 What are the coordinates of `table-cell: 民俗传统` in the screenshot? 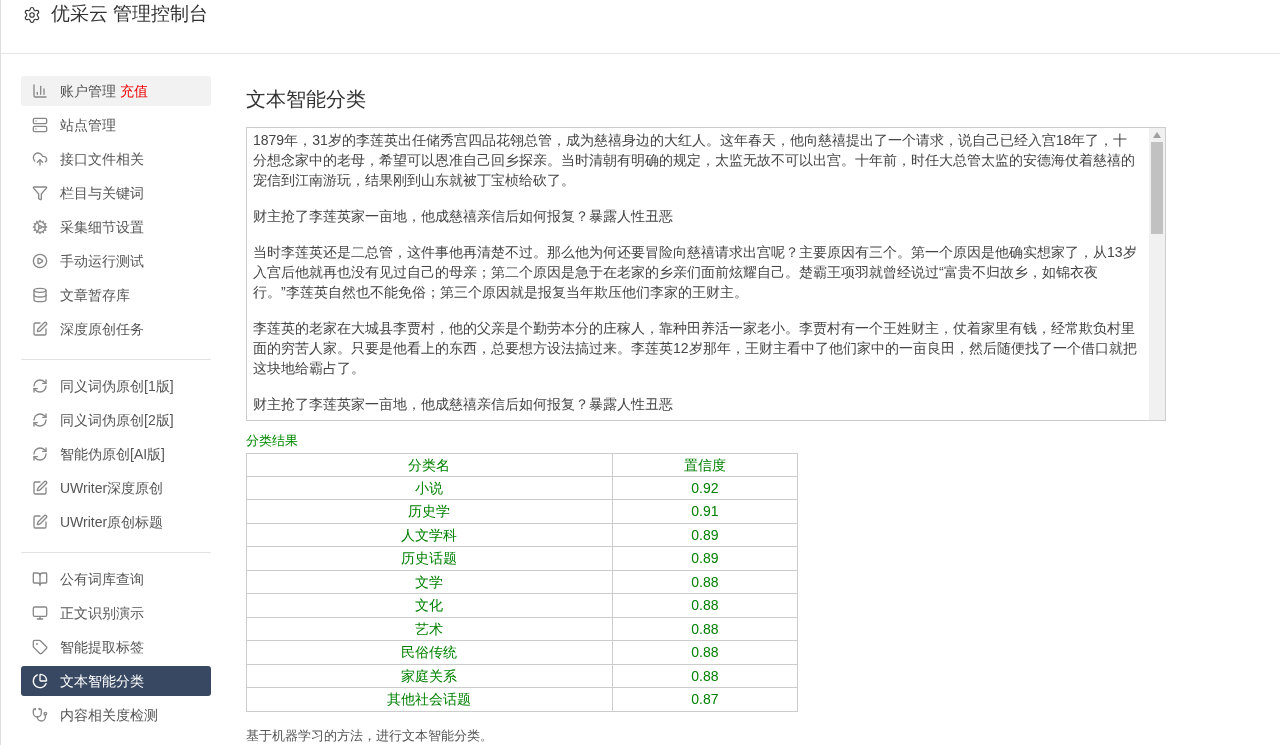 It's located at (429, 652).